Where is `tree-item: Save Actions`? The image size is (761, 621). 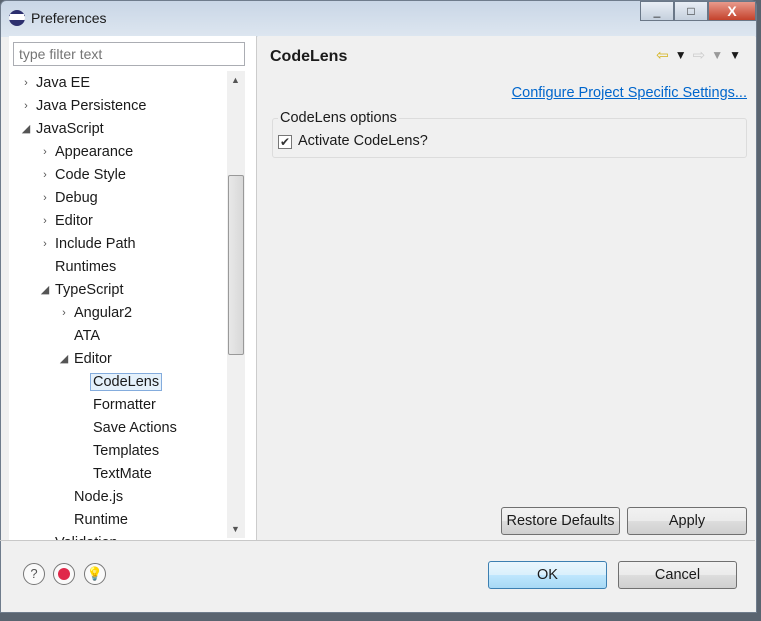 tree-item: Save Actions is located at coordinates (135, 428).